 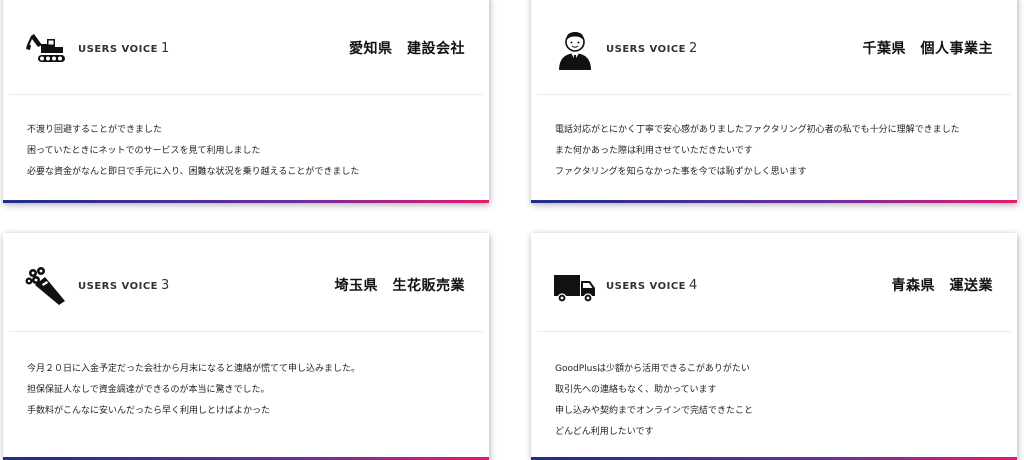 I want to click on card-header: USERS VOICE 1 愛知県 建設会社, so click(x=246, y=47).